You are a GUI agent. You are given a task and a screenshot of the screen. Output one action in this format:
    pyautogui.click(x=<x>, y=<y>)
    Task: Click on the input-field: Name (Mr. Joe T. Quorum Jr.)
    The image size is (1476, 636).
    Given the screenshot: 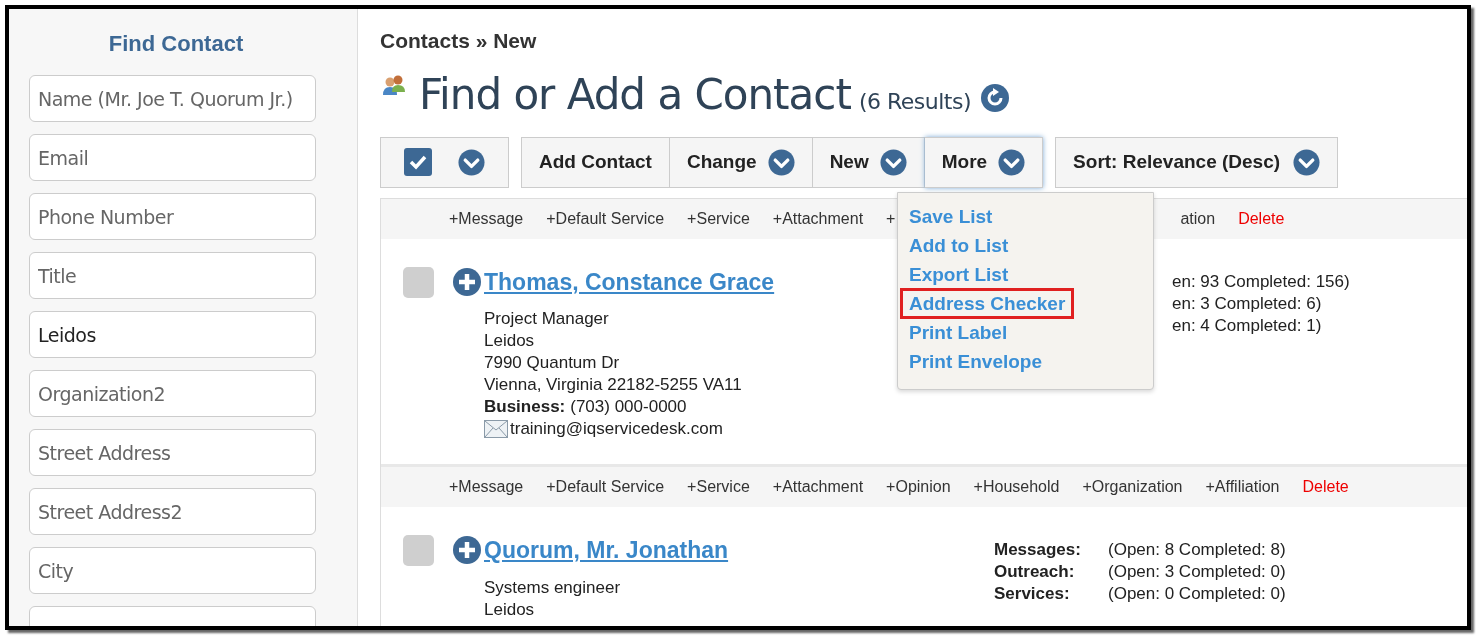 What is the action you would take?
    pyautogui.click(x=172, y=98)
    